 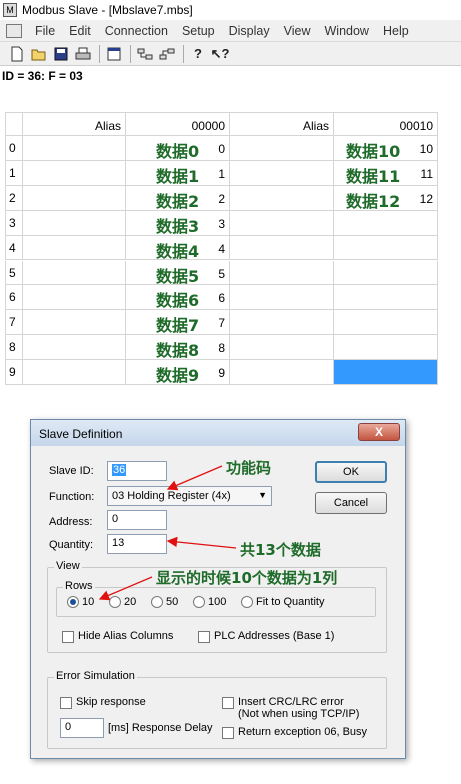 I want to click on annotation-arrows, so click(x=167, y=533).